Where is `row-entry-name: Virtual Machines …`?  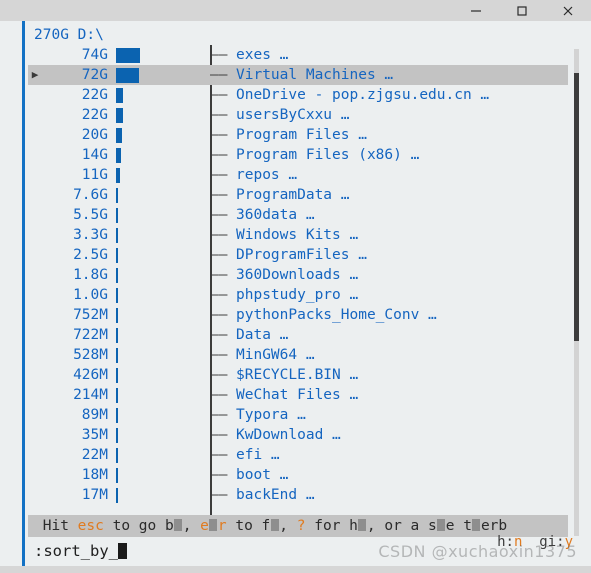 row-entry-name: Virtual Machines … is located at coordinates (315, 75).